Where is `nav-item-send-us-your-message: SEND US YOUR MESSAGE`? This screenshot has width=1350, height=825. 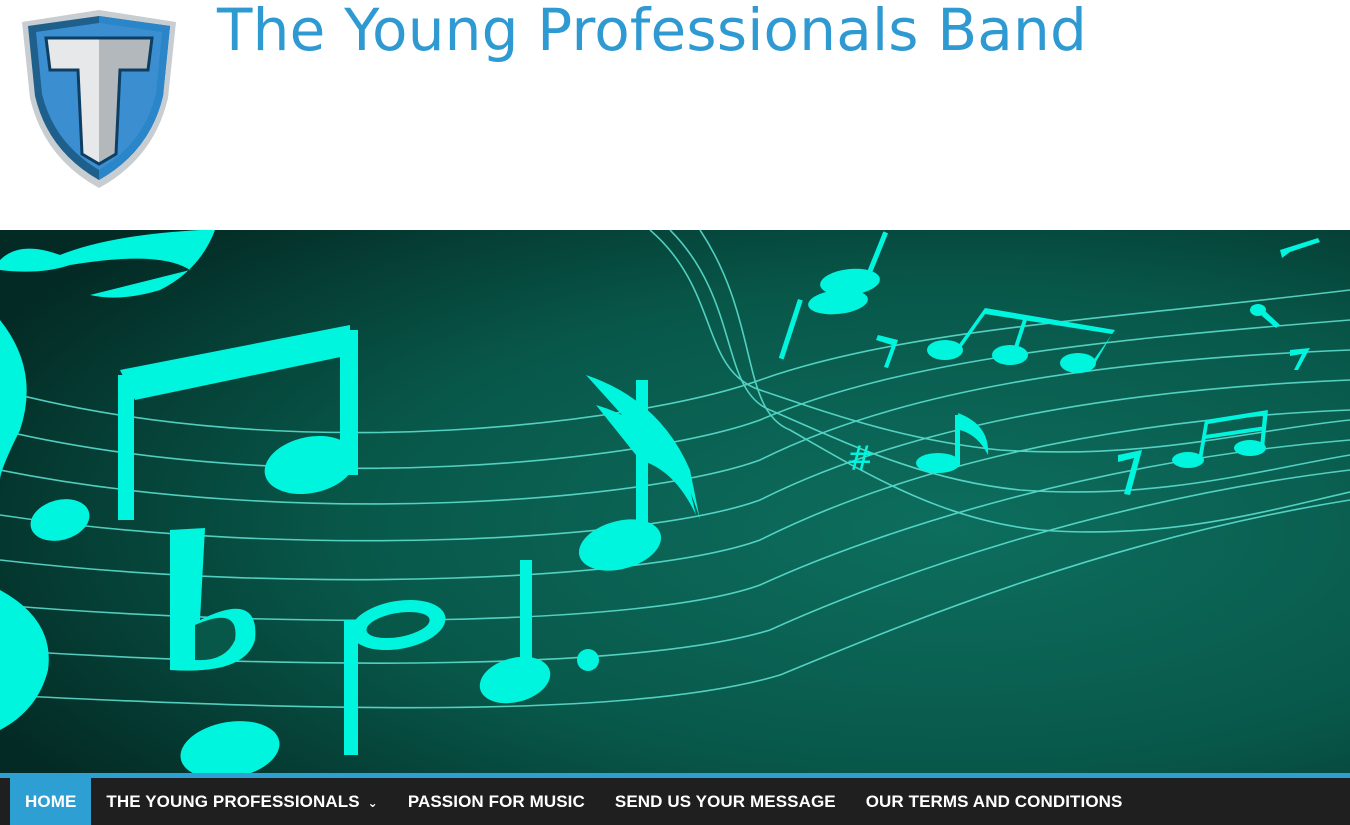
nav-item-send-us-your-message: SEND US YOUR MESSAGE is located at coordinates (725, 801).